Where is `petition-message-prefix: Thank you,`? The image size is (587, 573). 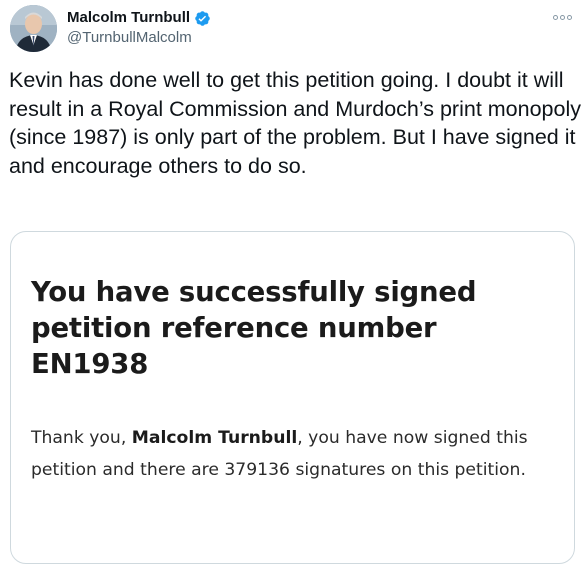 petition-message-prefix: Thank you, is located at coordinates (81, 438).